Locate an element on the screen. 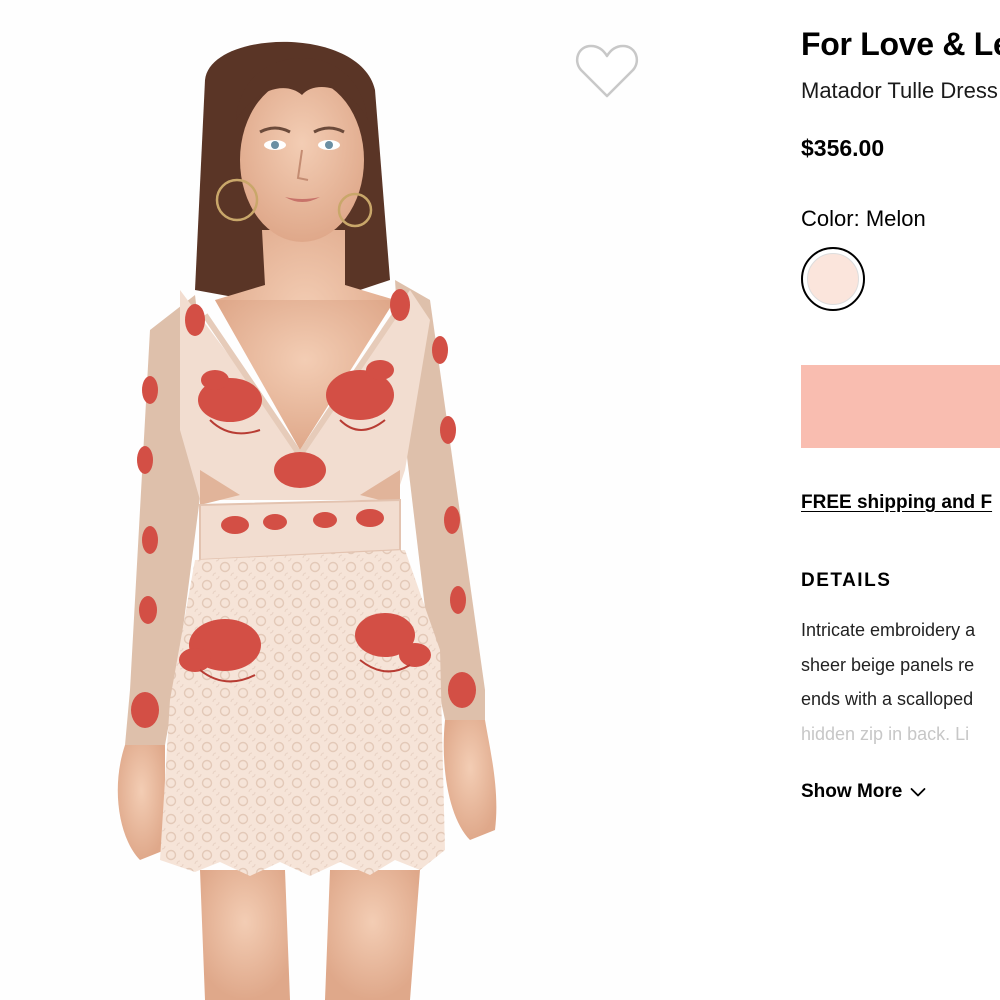  swatch-fill is located at coordinates (833, 279).